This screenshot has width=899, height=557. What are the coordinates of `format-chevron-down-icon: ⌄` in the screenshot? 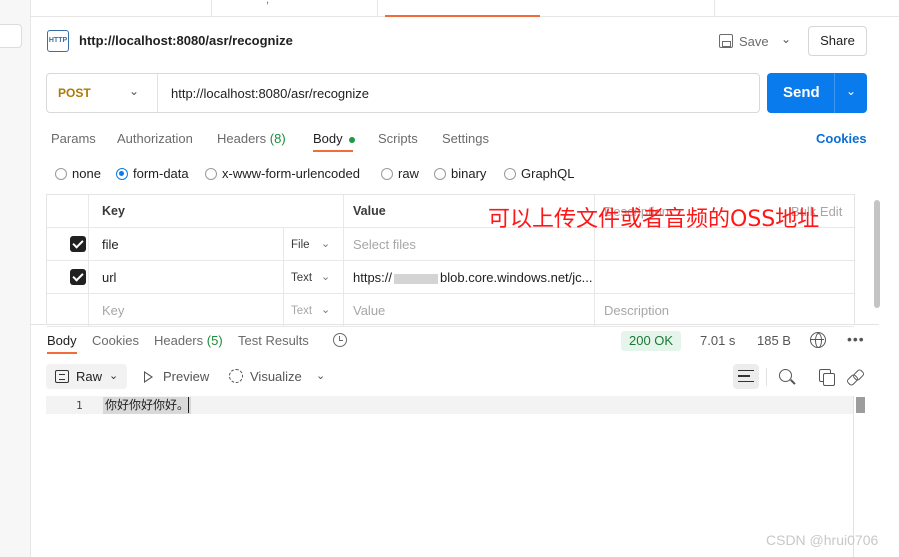 It's located at (114, 376).